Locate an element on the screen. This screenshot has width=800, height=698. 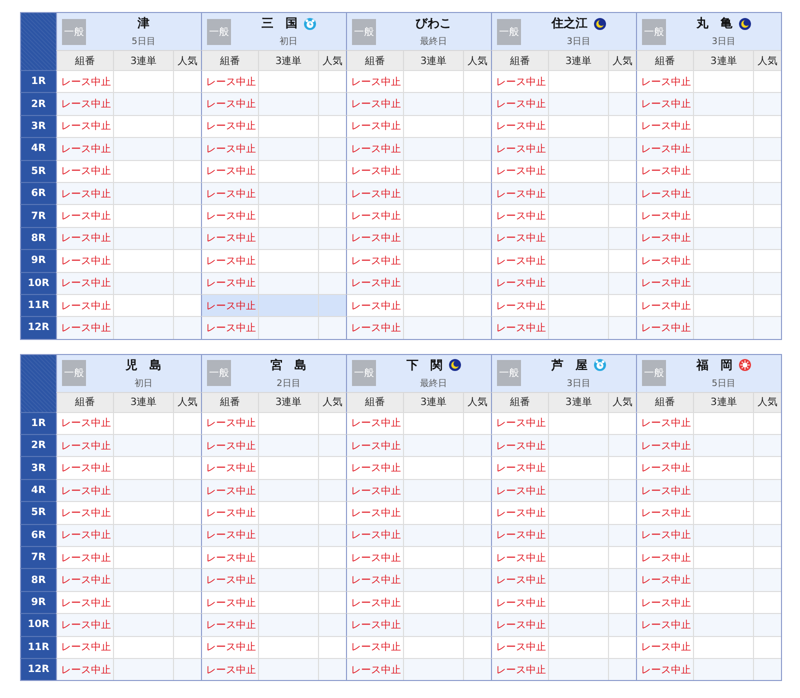
venue-name: 下 関 is located at coordinates (424, 365).